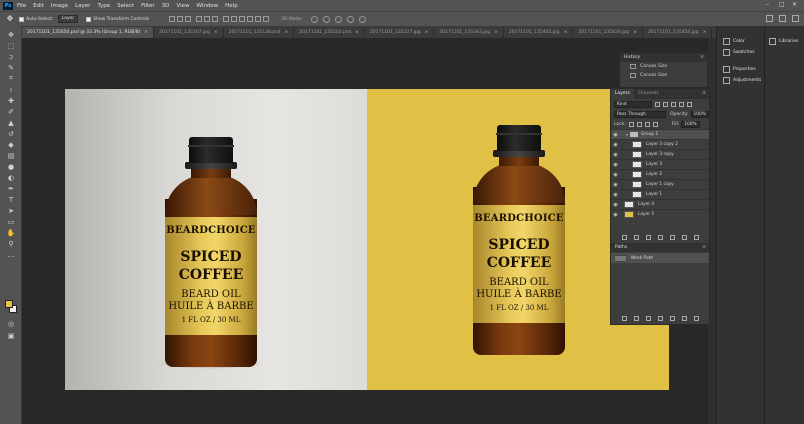 This screenshot has height=424, width=804. I want to click on menu-3d: 3D, so click(166, 6).